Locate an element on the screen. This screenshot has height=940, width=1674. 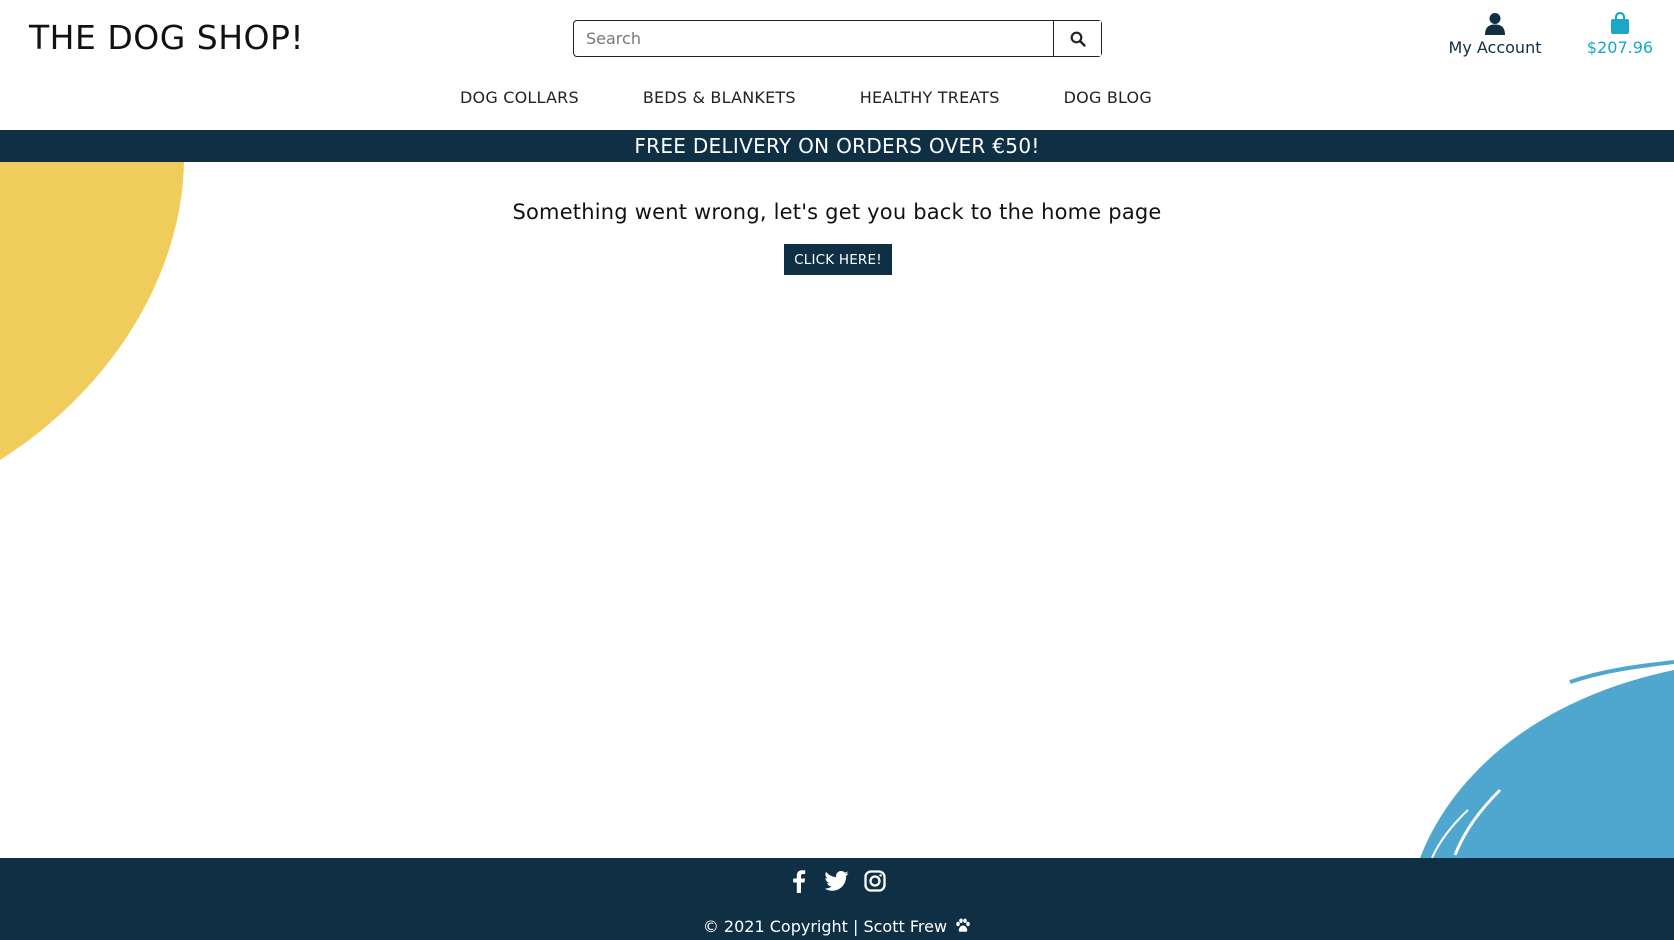
site-header: THE DOG SHOP! My Account $207.96 is located at coordinates (837, 65).